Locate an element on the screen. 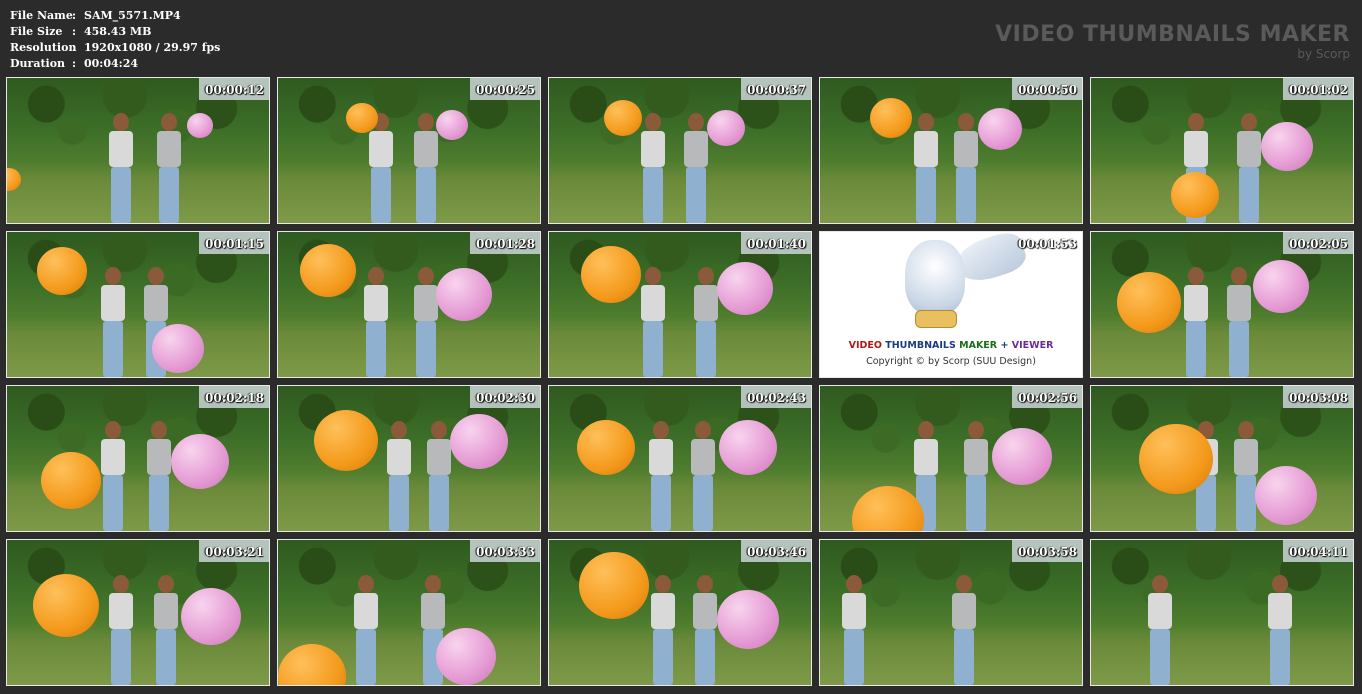  info-row-resolution: Resolution : 1920x1080 / 29.97 fps is located at coordinates (115, 48).